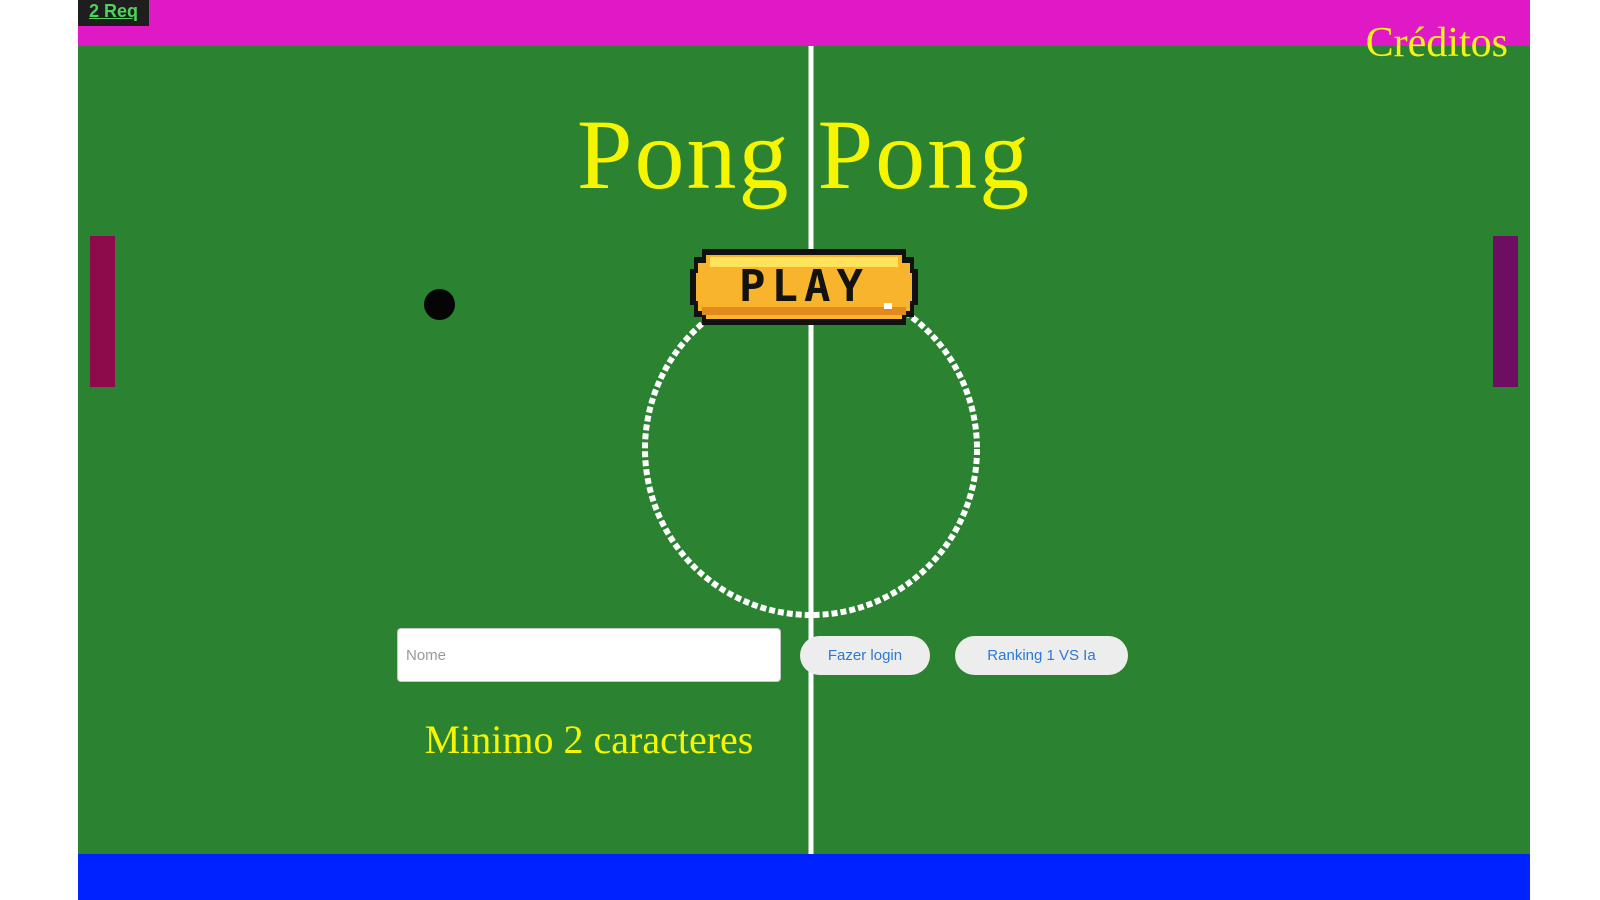  What do you see at coordinates (865, 655) in the screenshot?
I see `login-button: Fazer login` at bounding box center [865, 655].